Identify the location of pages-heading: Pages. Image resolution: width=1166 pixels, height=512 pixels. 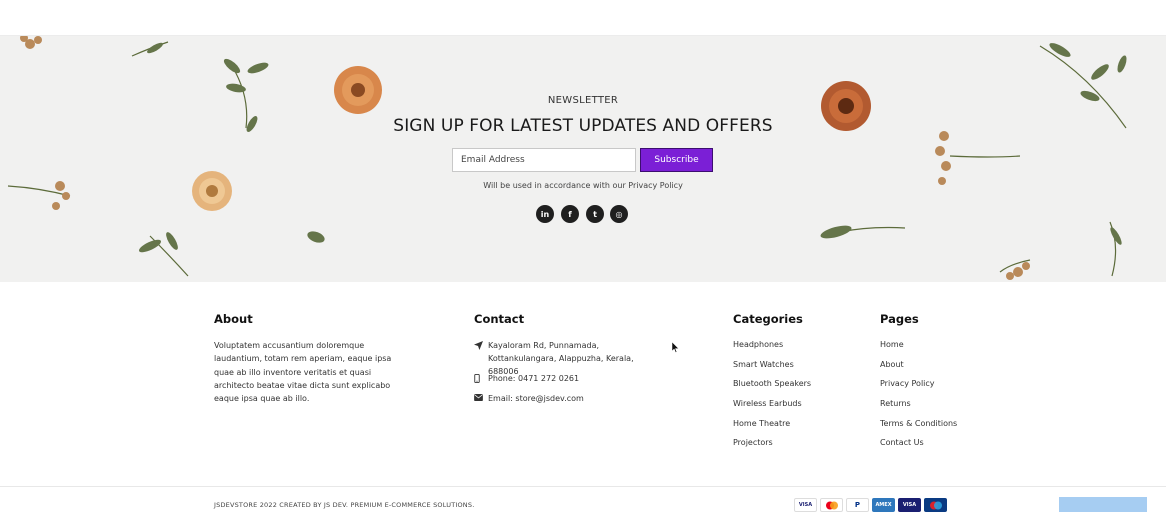
(899, 319).